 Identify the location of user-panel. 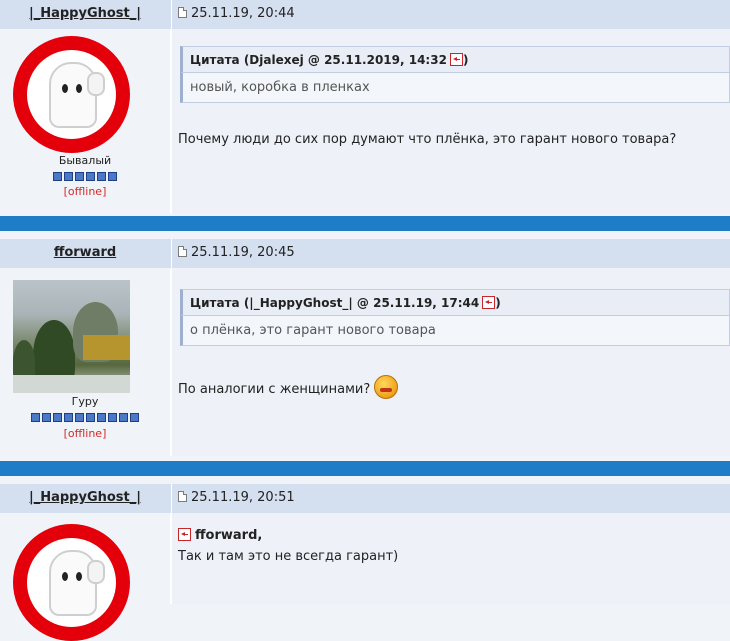
(85, 577).